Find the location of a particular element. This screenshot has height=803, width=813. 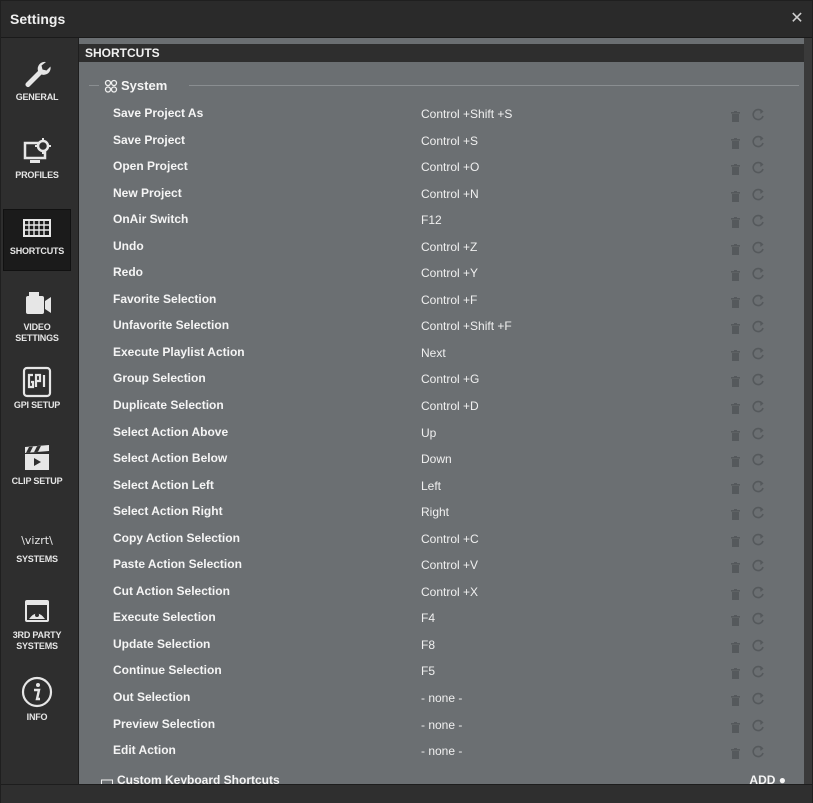

shortcut-row: Execute Playlist Action Next is located at coordinates (445, 353).